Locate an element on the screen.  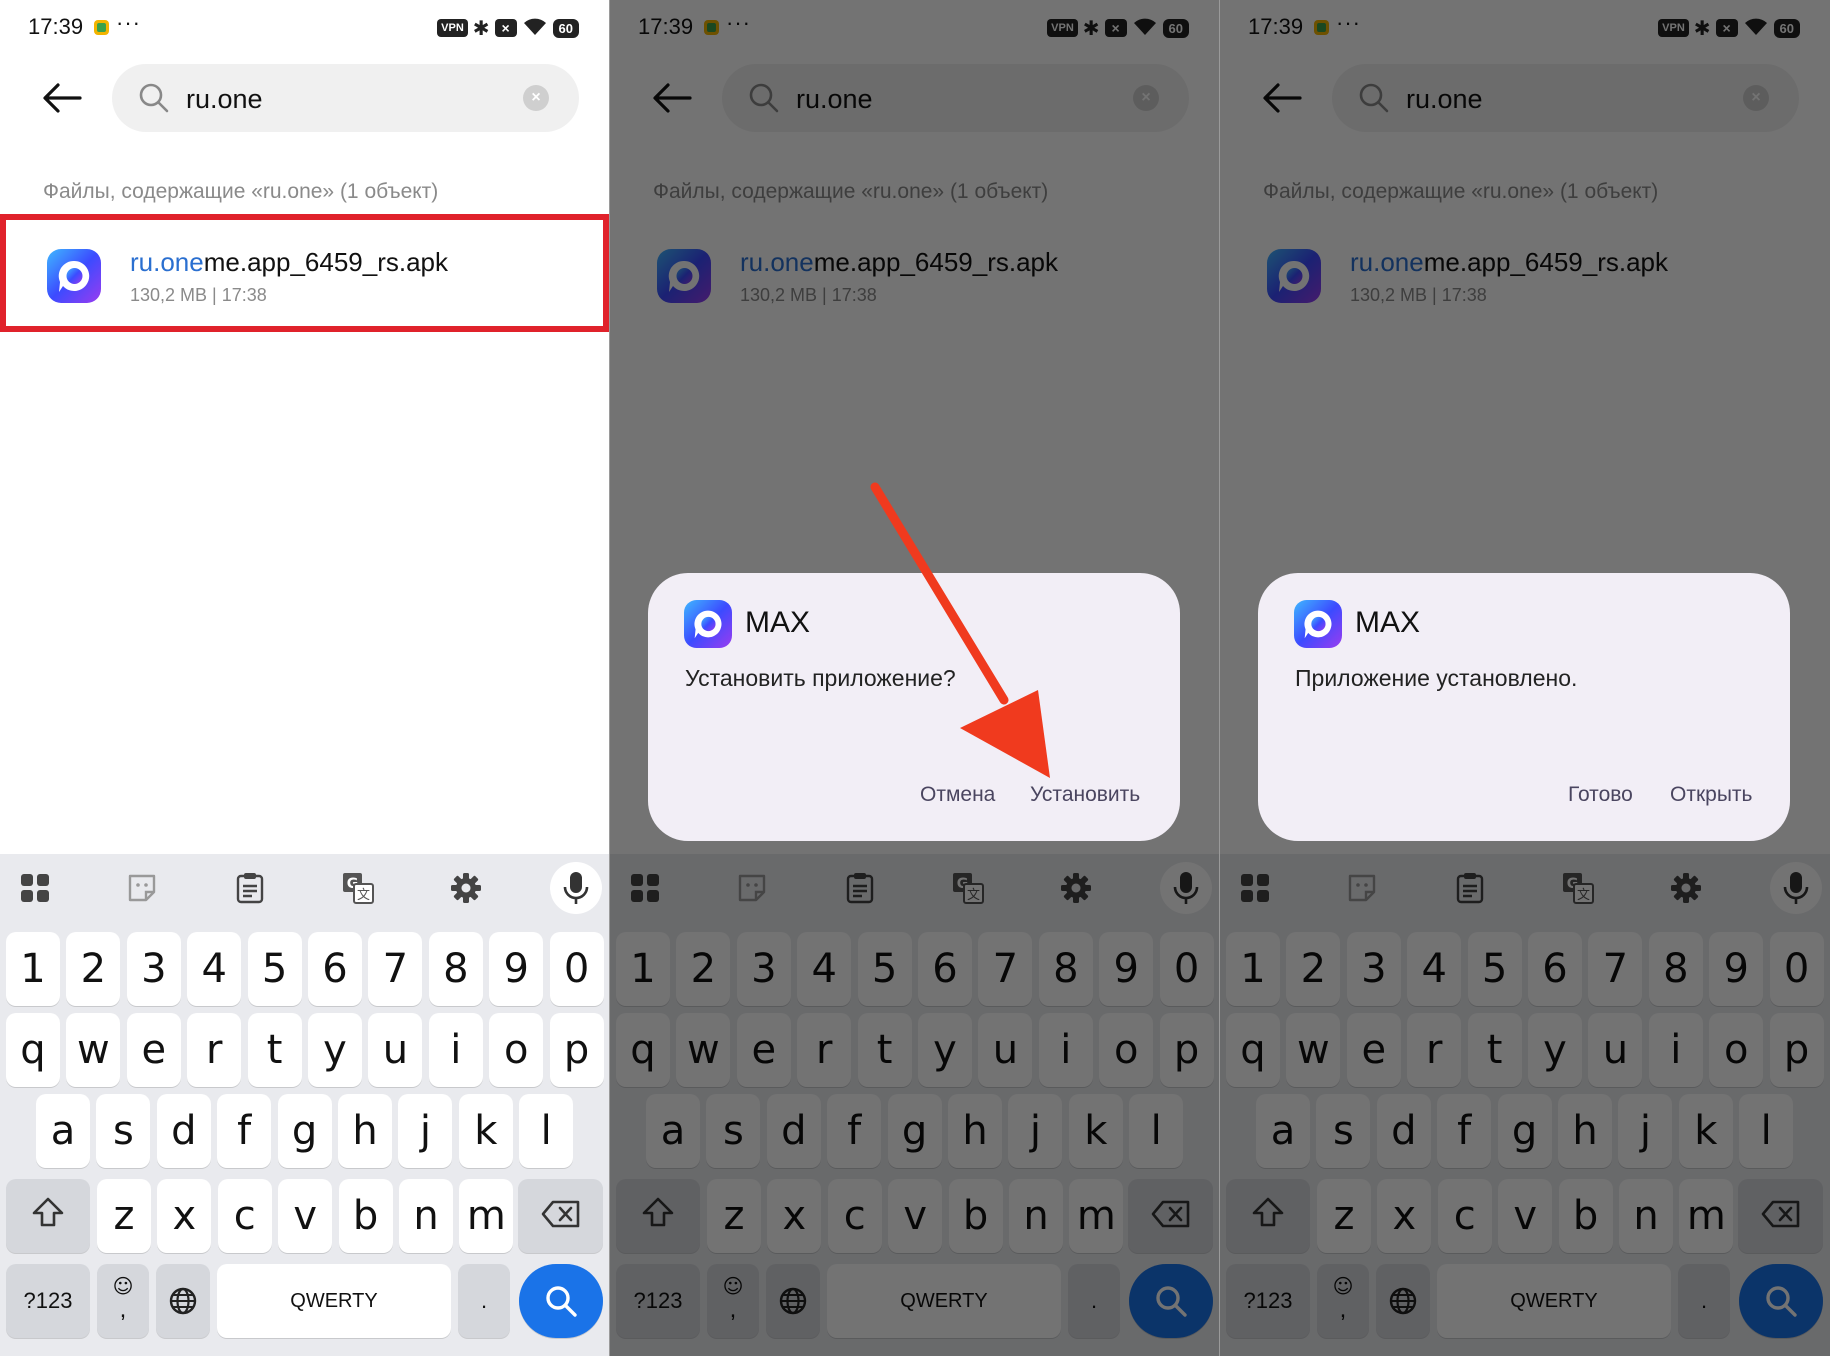
clear-search-icon: × is located at coordinates (536, 98).